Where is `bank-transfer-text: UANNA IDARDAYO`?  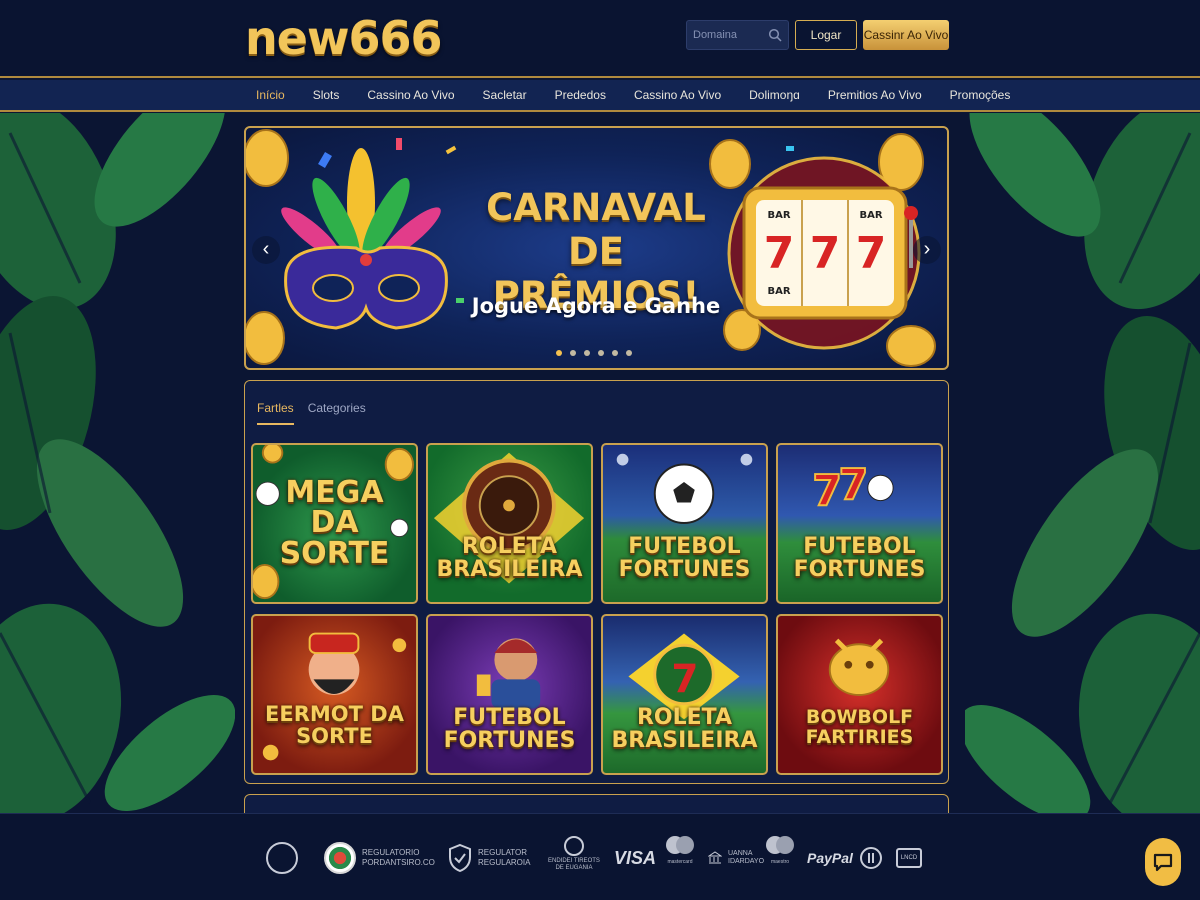 bank-transfer-text: UANNA IDARDAYO is located at coordinates (746, 857).